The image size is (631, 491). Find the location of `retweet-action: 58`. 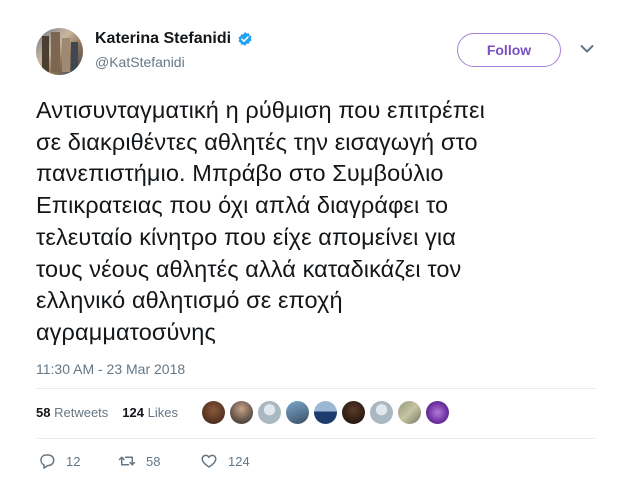

retweet-action: 58 is located at coordinates (159, 461).